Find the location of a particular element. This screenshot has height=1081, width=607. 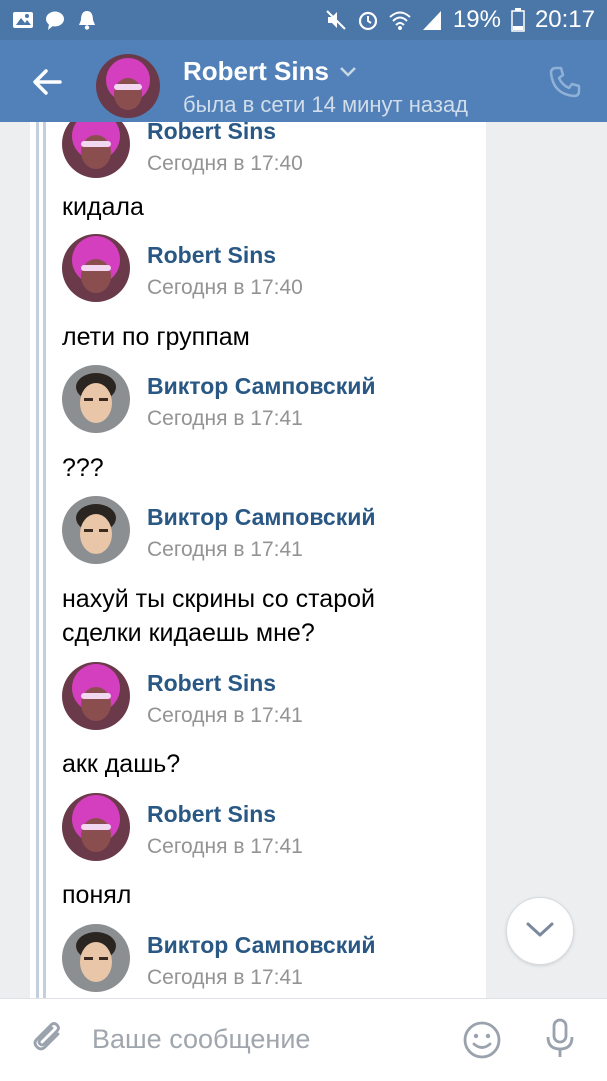

message-text: ??? is located at coordinates (83, 468).